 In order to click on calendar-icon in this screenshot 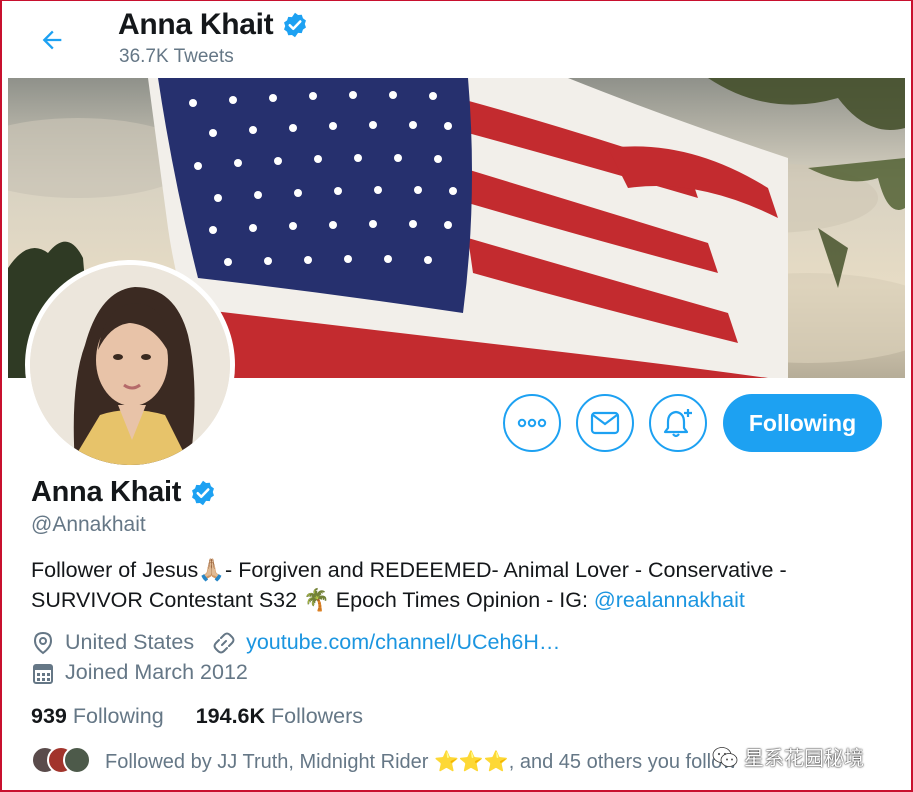, I will do `click(43, 673)`.